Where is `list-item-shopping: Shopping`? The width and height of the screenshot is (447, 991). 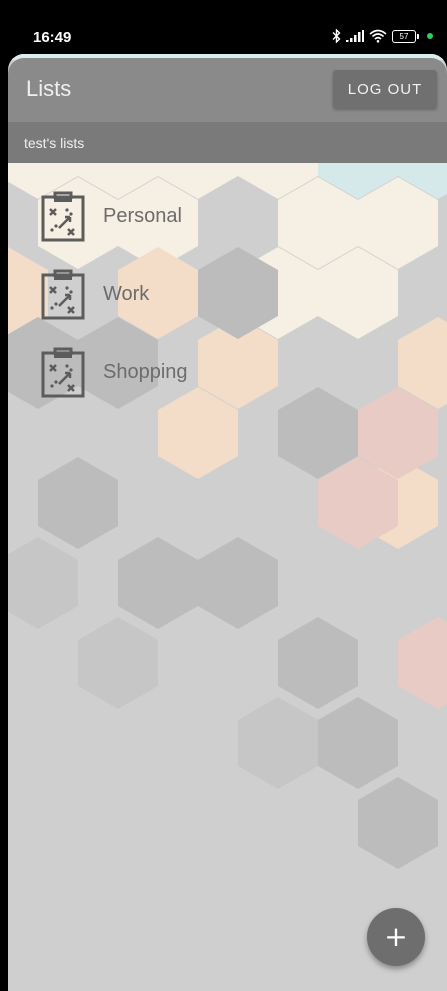 list-item-shopping: Shopping is located at coordinates (227, 372).